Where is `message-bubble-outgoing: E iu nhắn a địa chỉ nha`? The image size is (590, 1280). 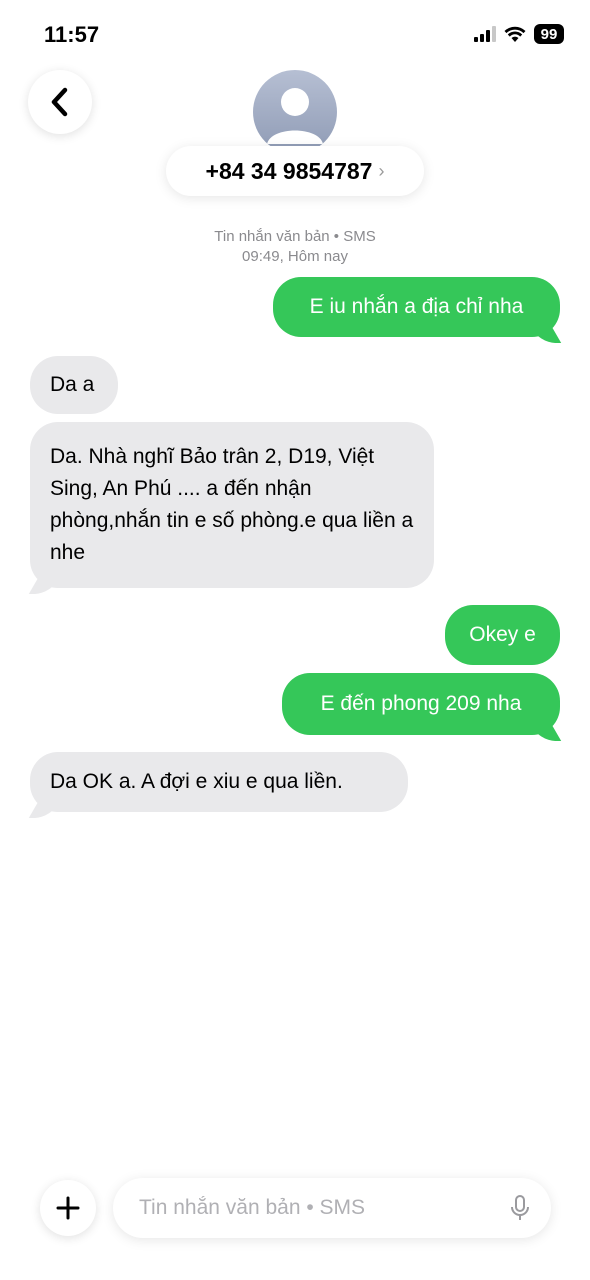 message-bubble-outgoing: E iu nhắn a địa chỉ nha is located at coordinates (416, 307).